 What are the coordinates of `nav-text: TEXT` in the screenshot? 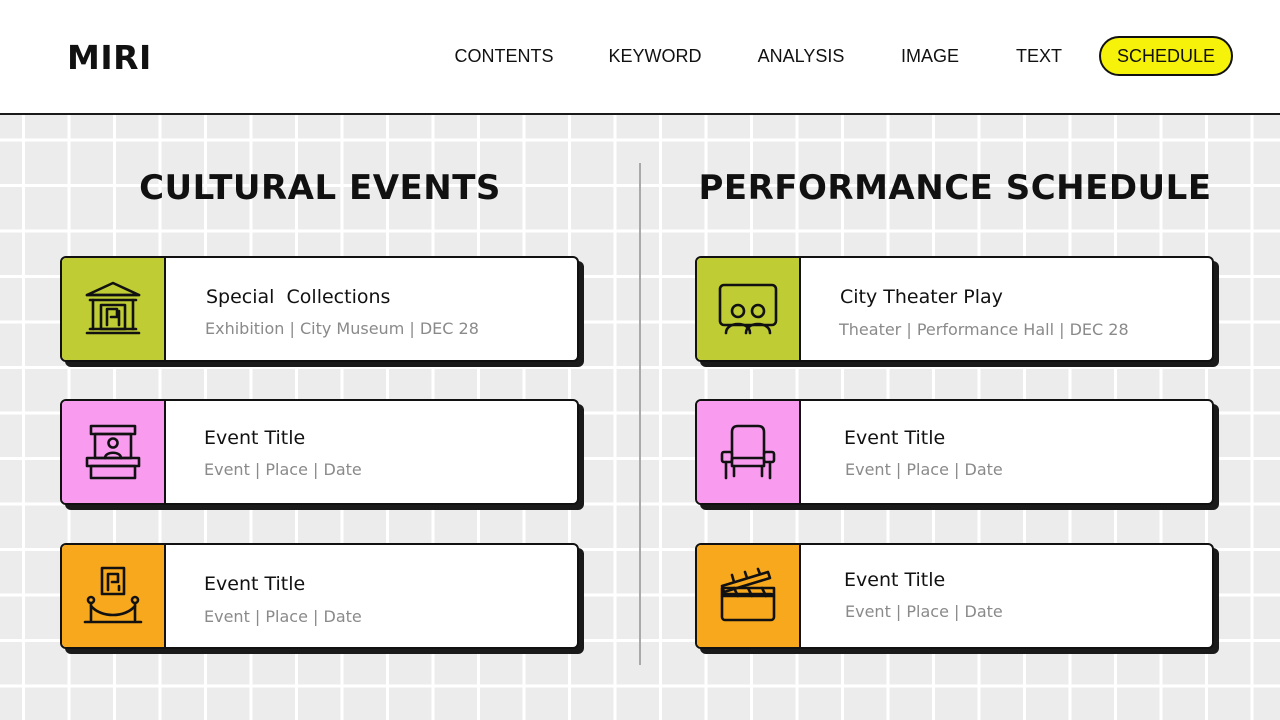 It's located at (1039, 56).